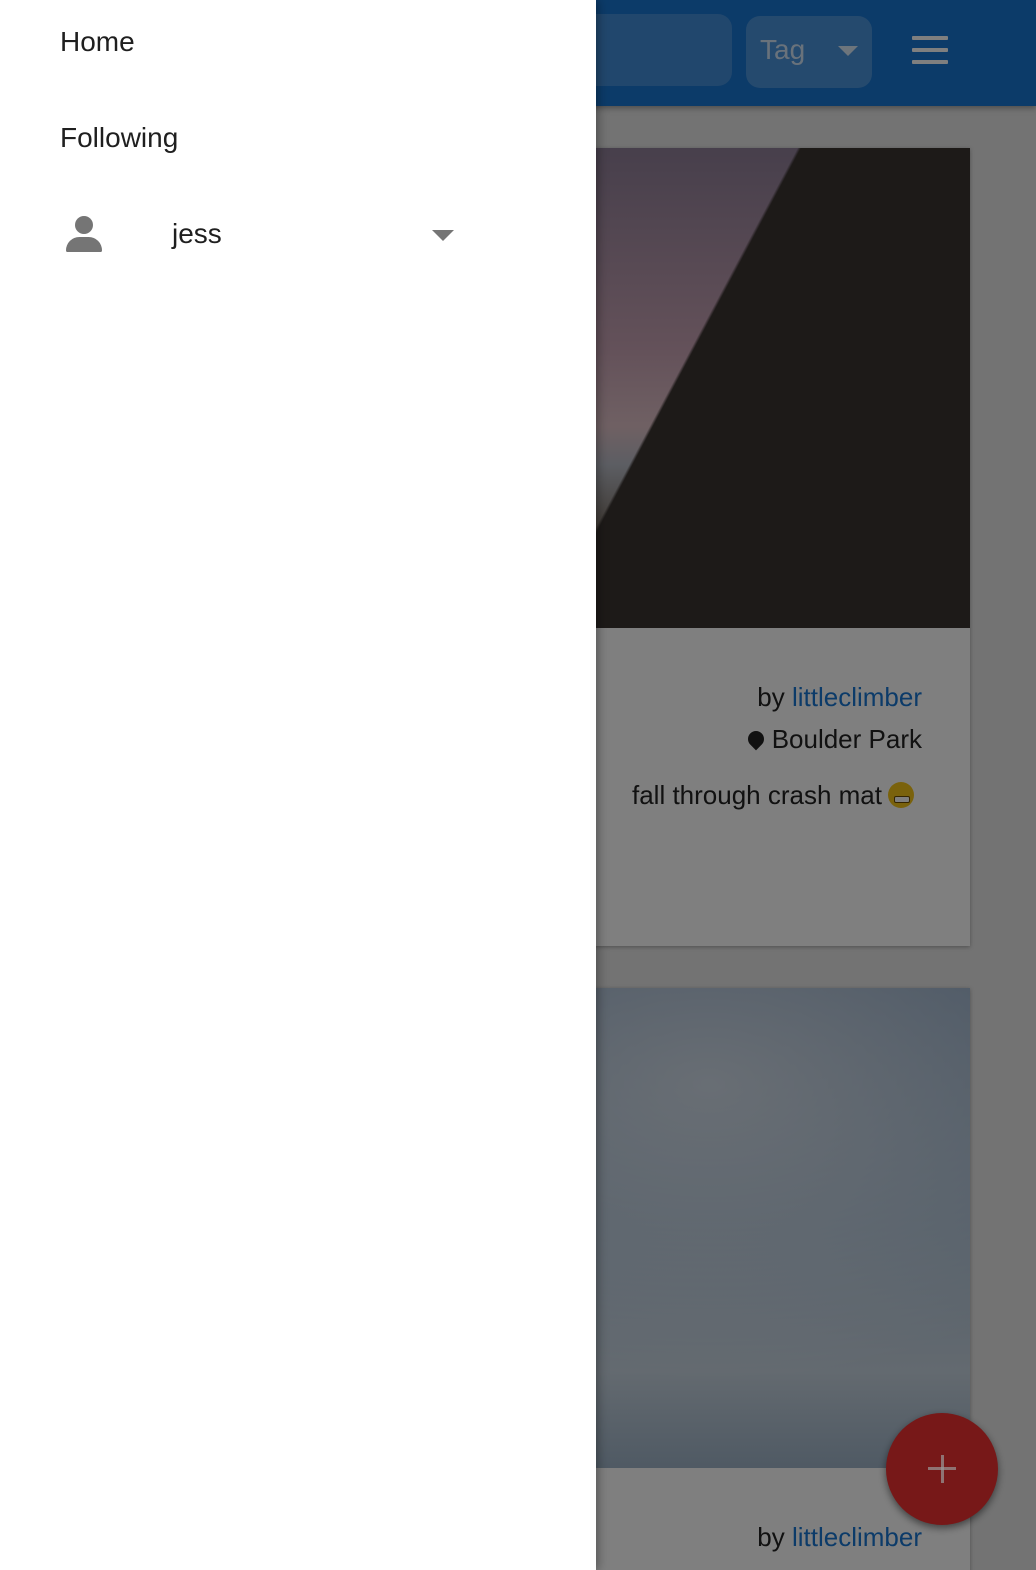  Describe the element at coordinates (298, 236) in the screenshot. I see `user-menu: jess` at that location.